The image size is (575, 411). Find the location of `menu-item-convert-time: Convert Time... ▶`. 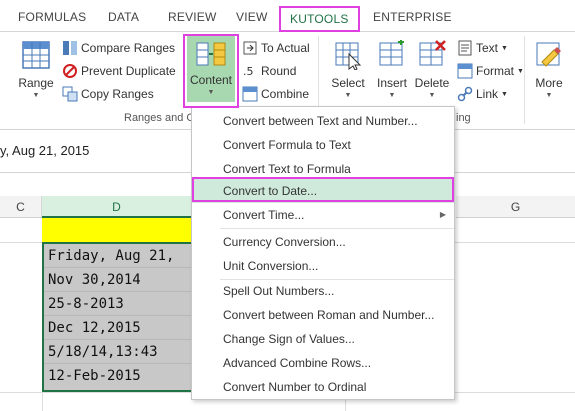

menu-item-convert-time: Convert Time... ▶ is located at coordinates (323, 215).